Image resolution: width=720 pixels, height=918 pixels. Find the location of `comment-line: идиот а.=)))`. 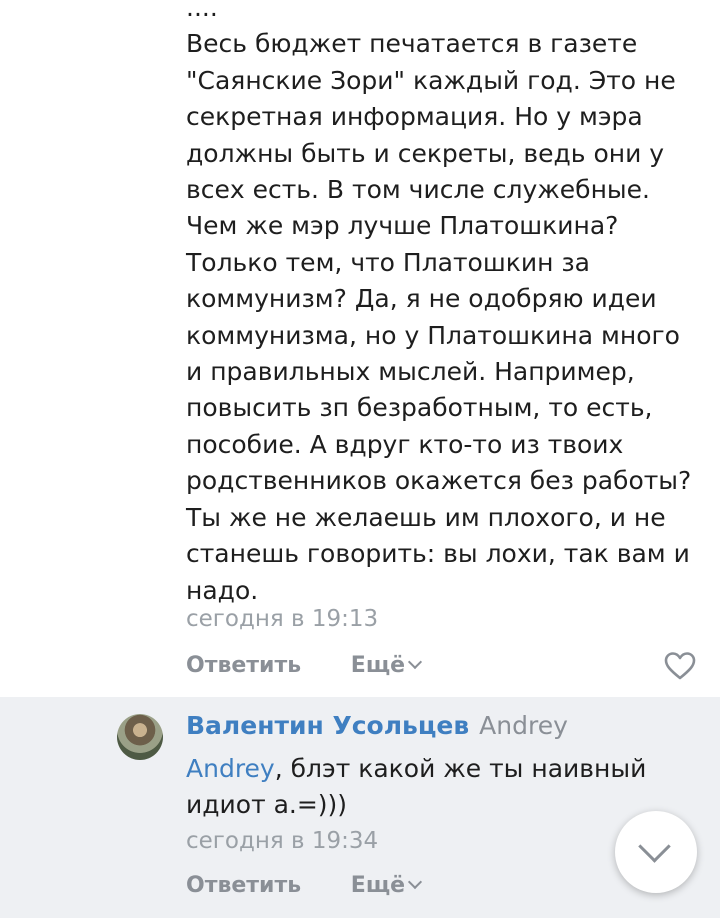

comment-line: идиот а.=))) is located at coordinates (267, 805).